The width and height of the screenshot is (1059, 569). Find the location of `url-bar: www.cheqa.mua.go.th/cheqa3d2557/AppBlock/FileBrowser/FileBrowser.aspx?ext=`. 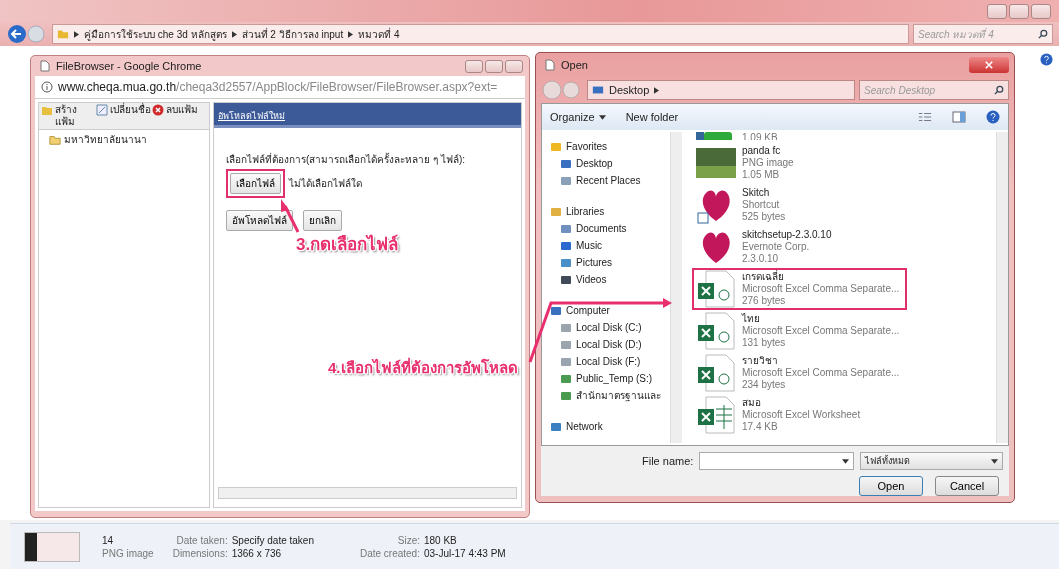

url-bar: www.cheqa.mua.go.th/cheqa3d2557/AppBlock/FileBrowser/FileBrowser.aspx?ext= is located at coordinates (280, 87).